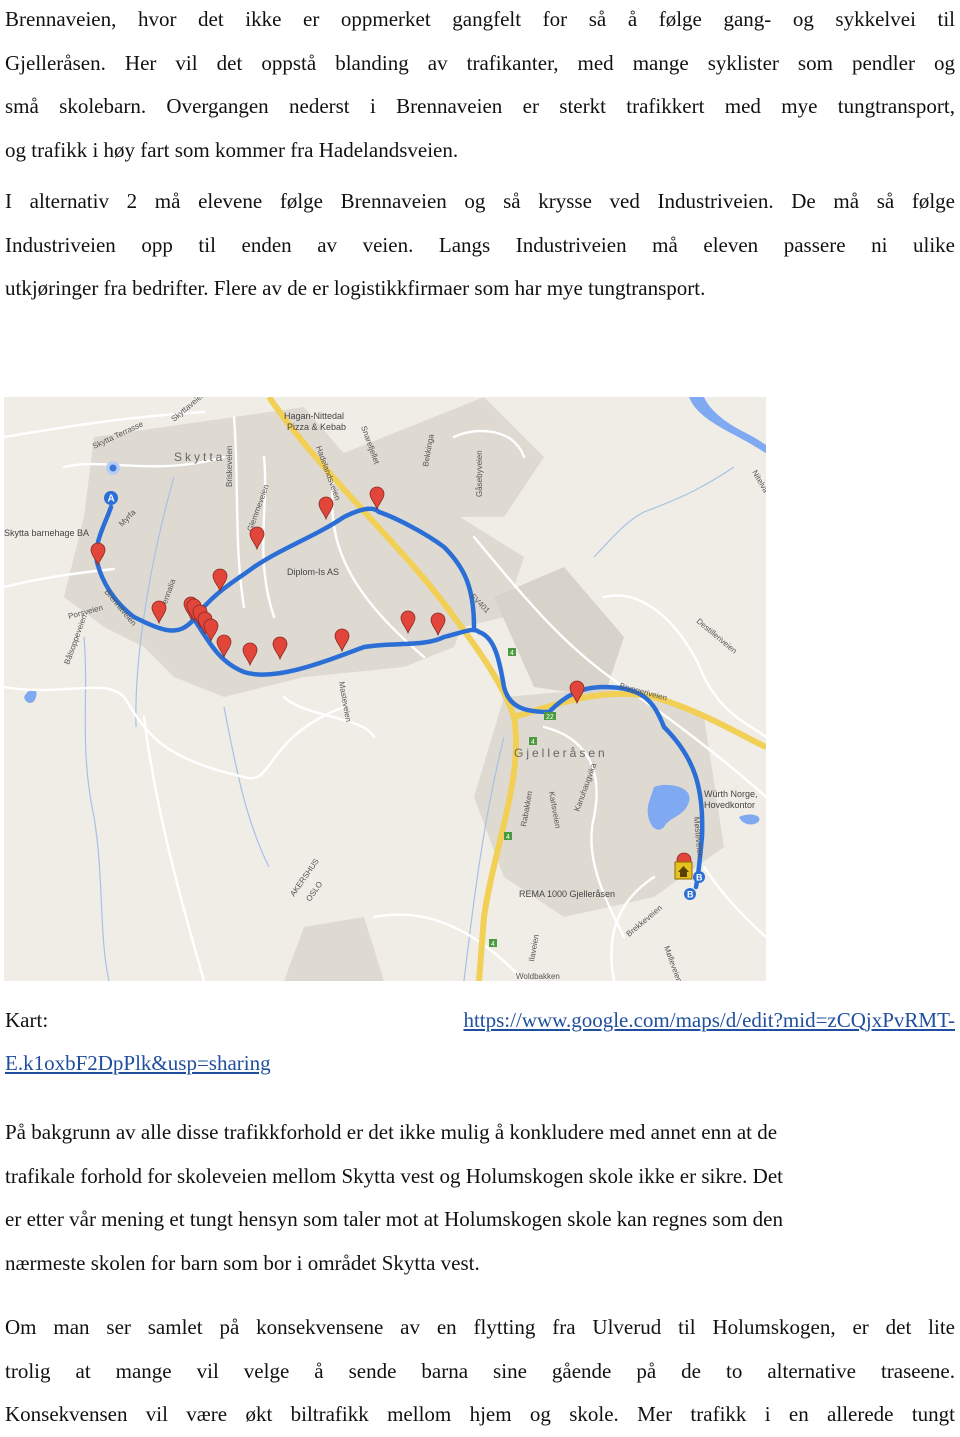 This screenshot has width=960, height=1437. I want to click on poi-label: Hagan-Nittedal, so click(314, 416).